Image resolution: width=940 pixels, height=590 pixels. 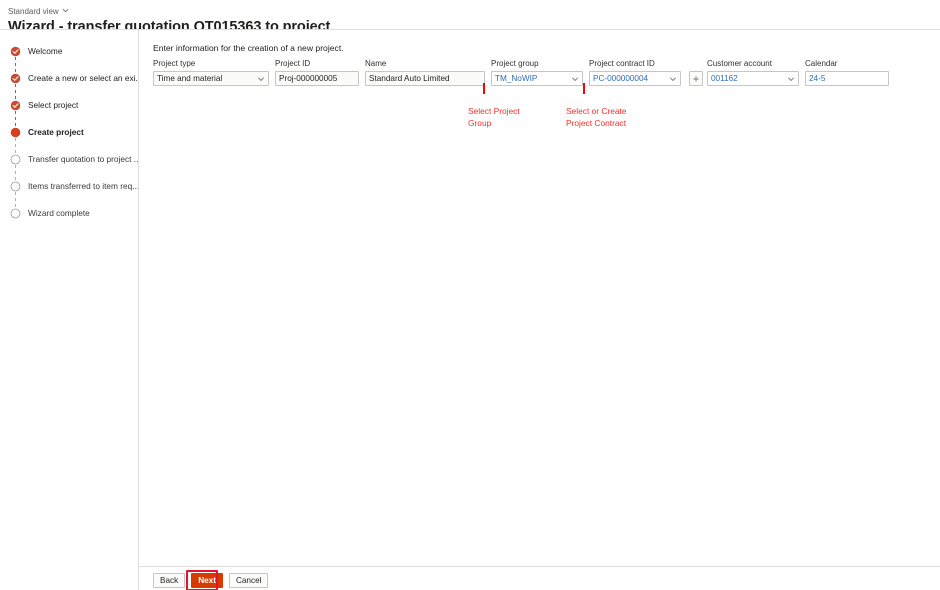 I want to click on input-project-id: Proj-000000005, so click(x=317, y=78).